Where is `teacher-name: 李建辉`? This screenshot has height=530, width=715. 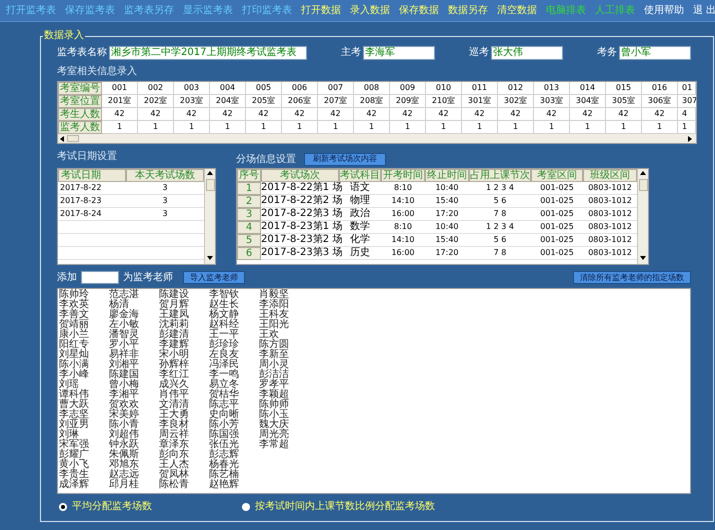
teacher-name: 李建辉 is located at coordinates (174, 345).